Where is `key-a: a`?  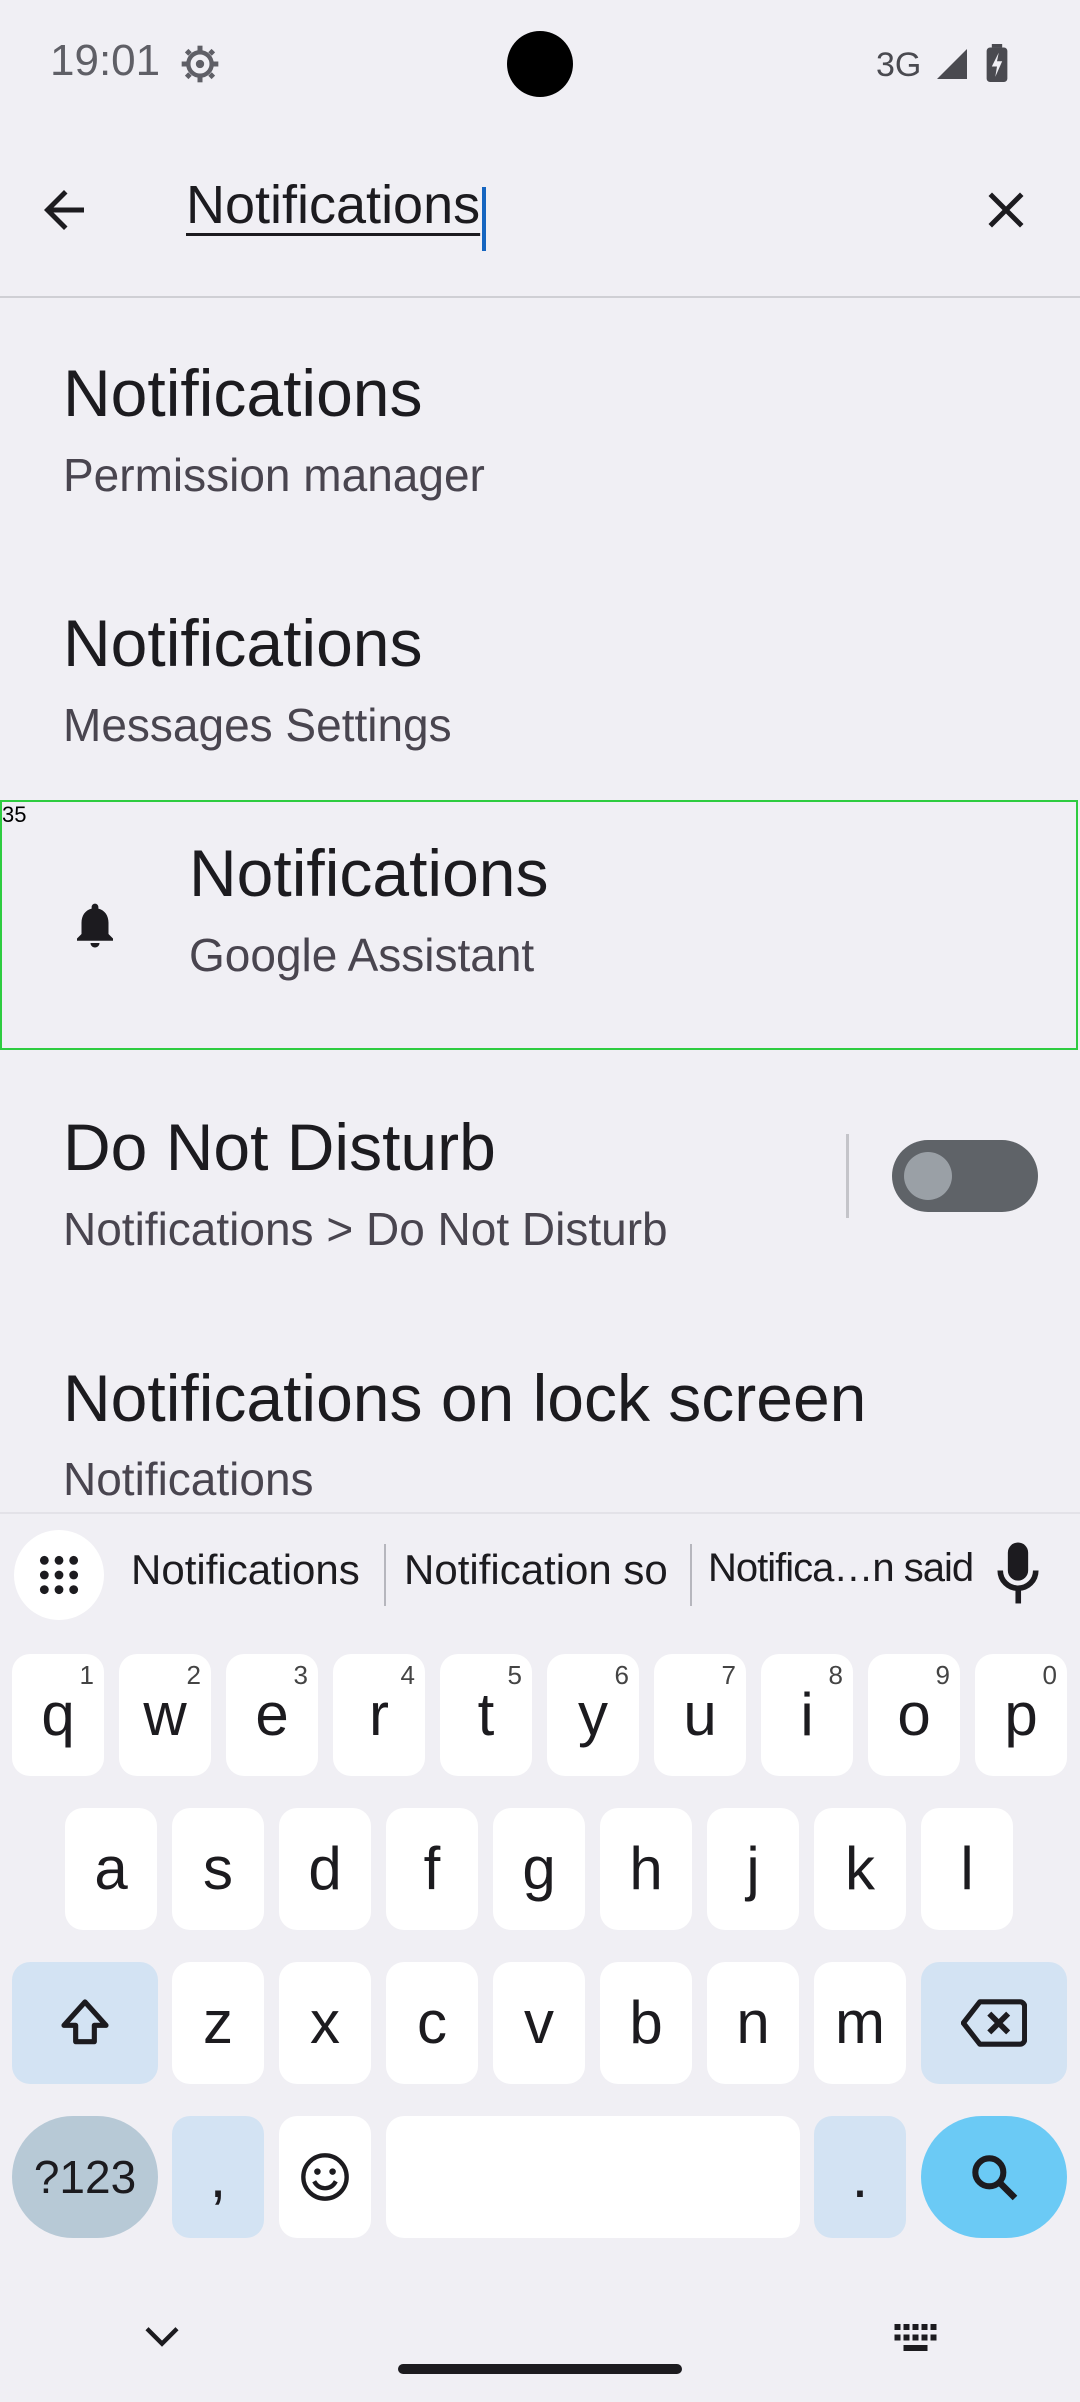 key-a: a is located at coordinates (111, 1869).